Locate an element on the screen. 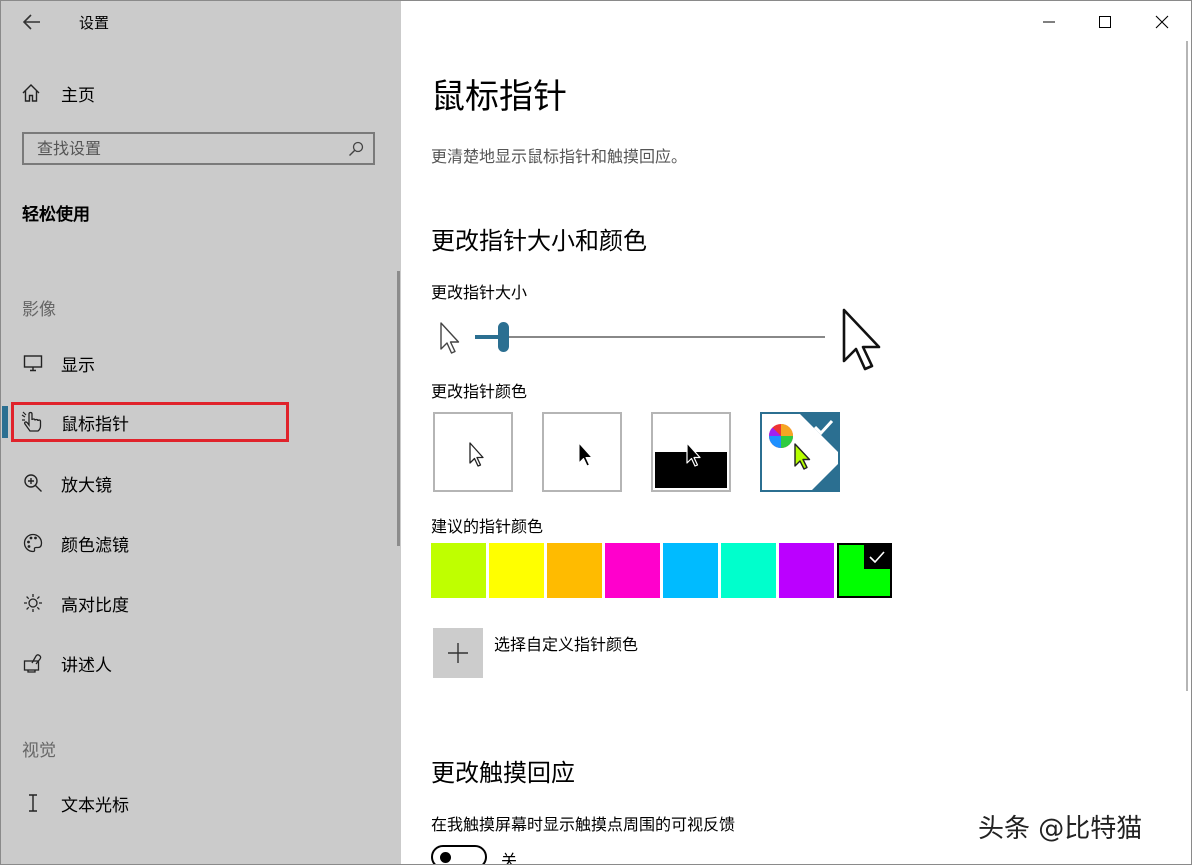 Image resolution: width=1192 pixels, height=865 pixels. sun-icon is located at coordinates (33, 603).